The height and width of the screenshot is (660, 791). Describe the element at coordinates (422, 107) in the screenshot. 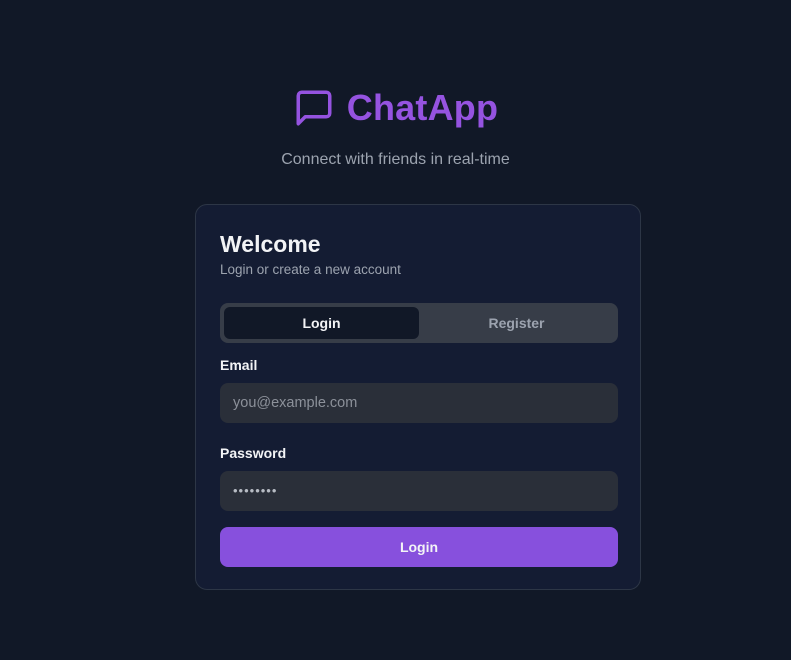

I see `app-name: ChatApp` at that location.